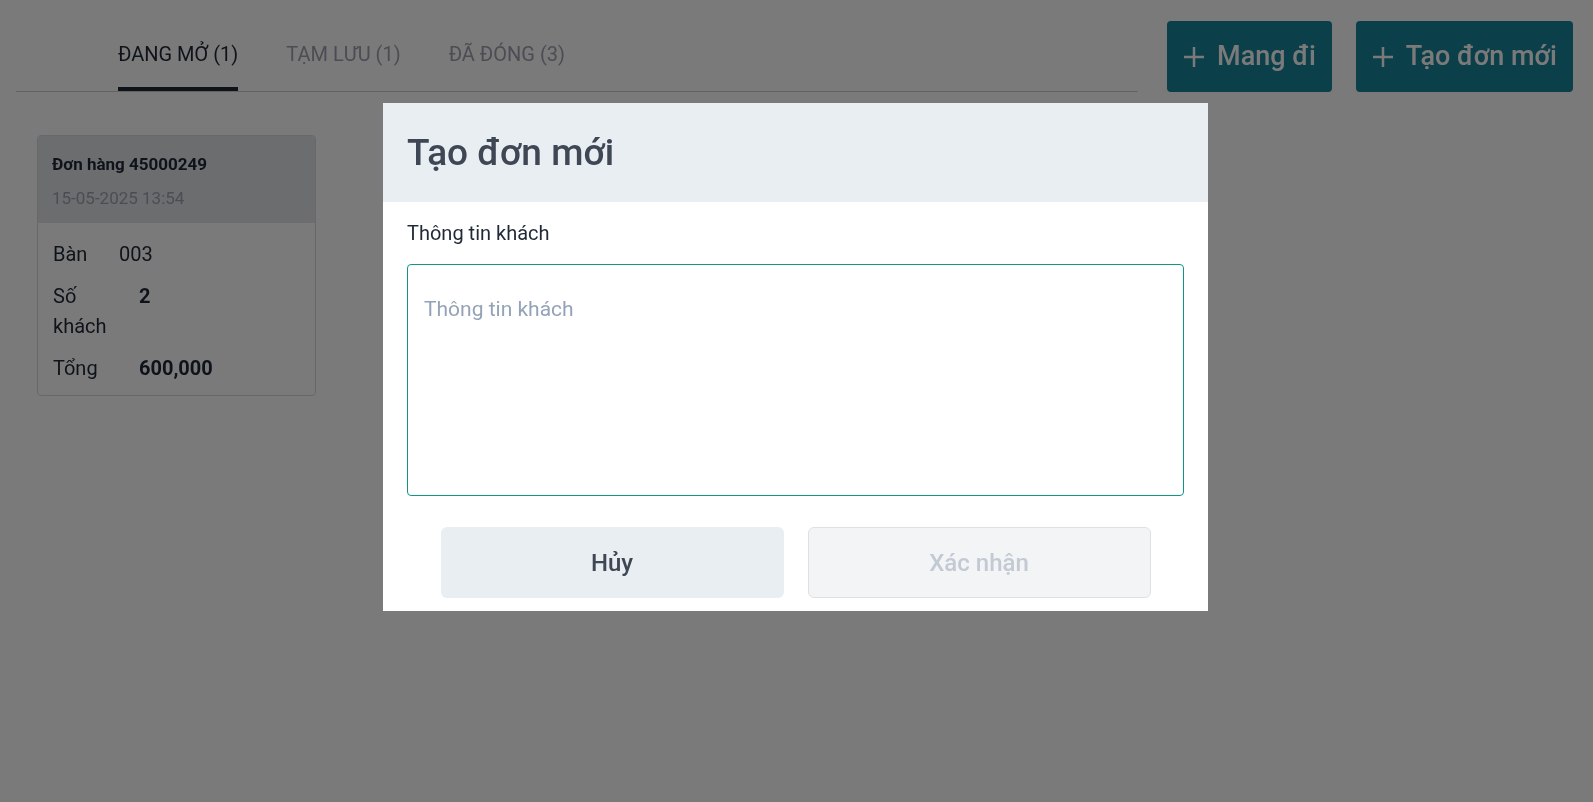  What do you see at coordinates (176, 368) in the screenshot?
I see `field-value: 600,000` at bounding box center [176, 368].